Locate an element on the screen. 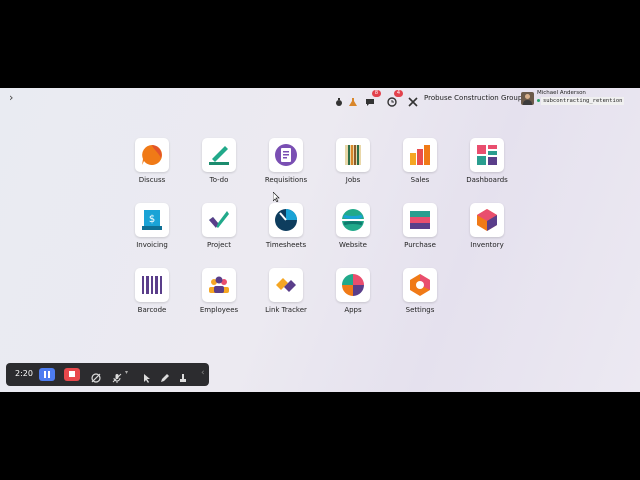 This screenshot has width=640, height=480. stop-button is located at coordinates (72, 374).